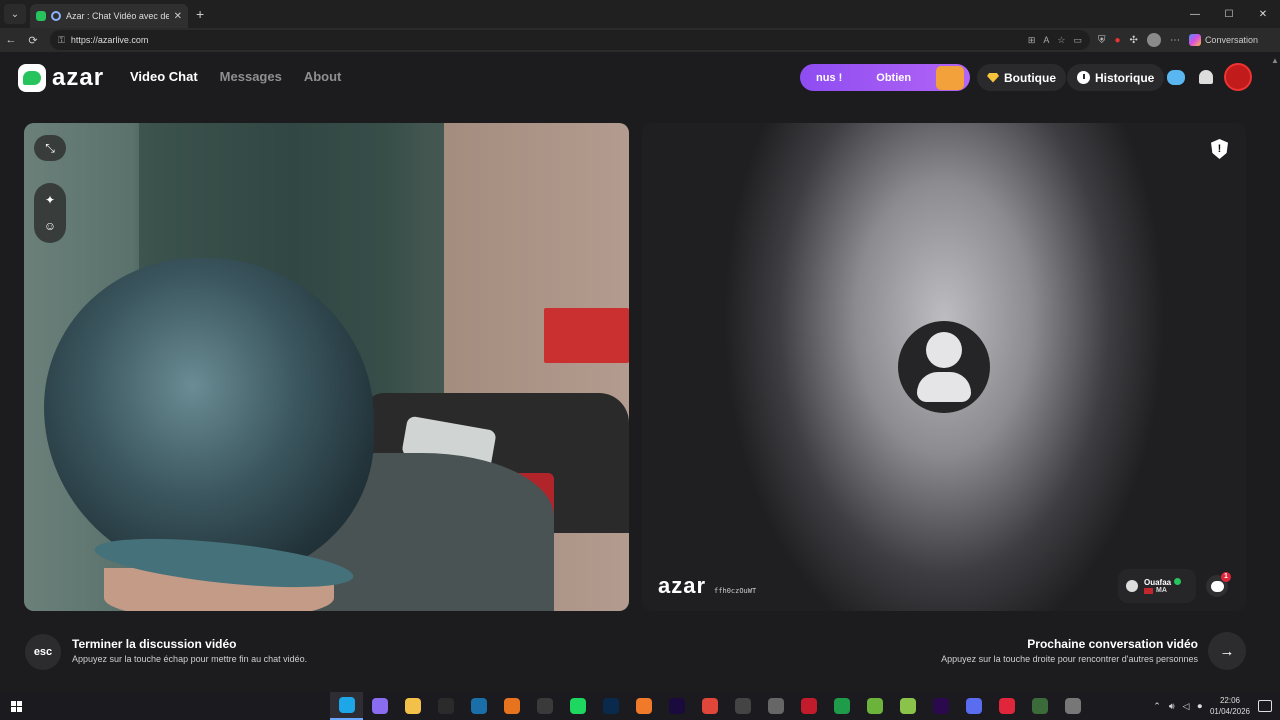 The width and height of the screenshot is (1280, 720). What do you see at coordinates (1230, 706) in the screenshot?
I see `clock: 22:06 01/04/2026` at bounding box center [1230, 706].